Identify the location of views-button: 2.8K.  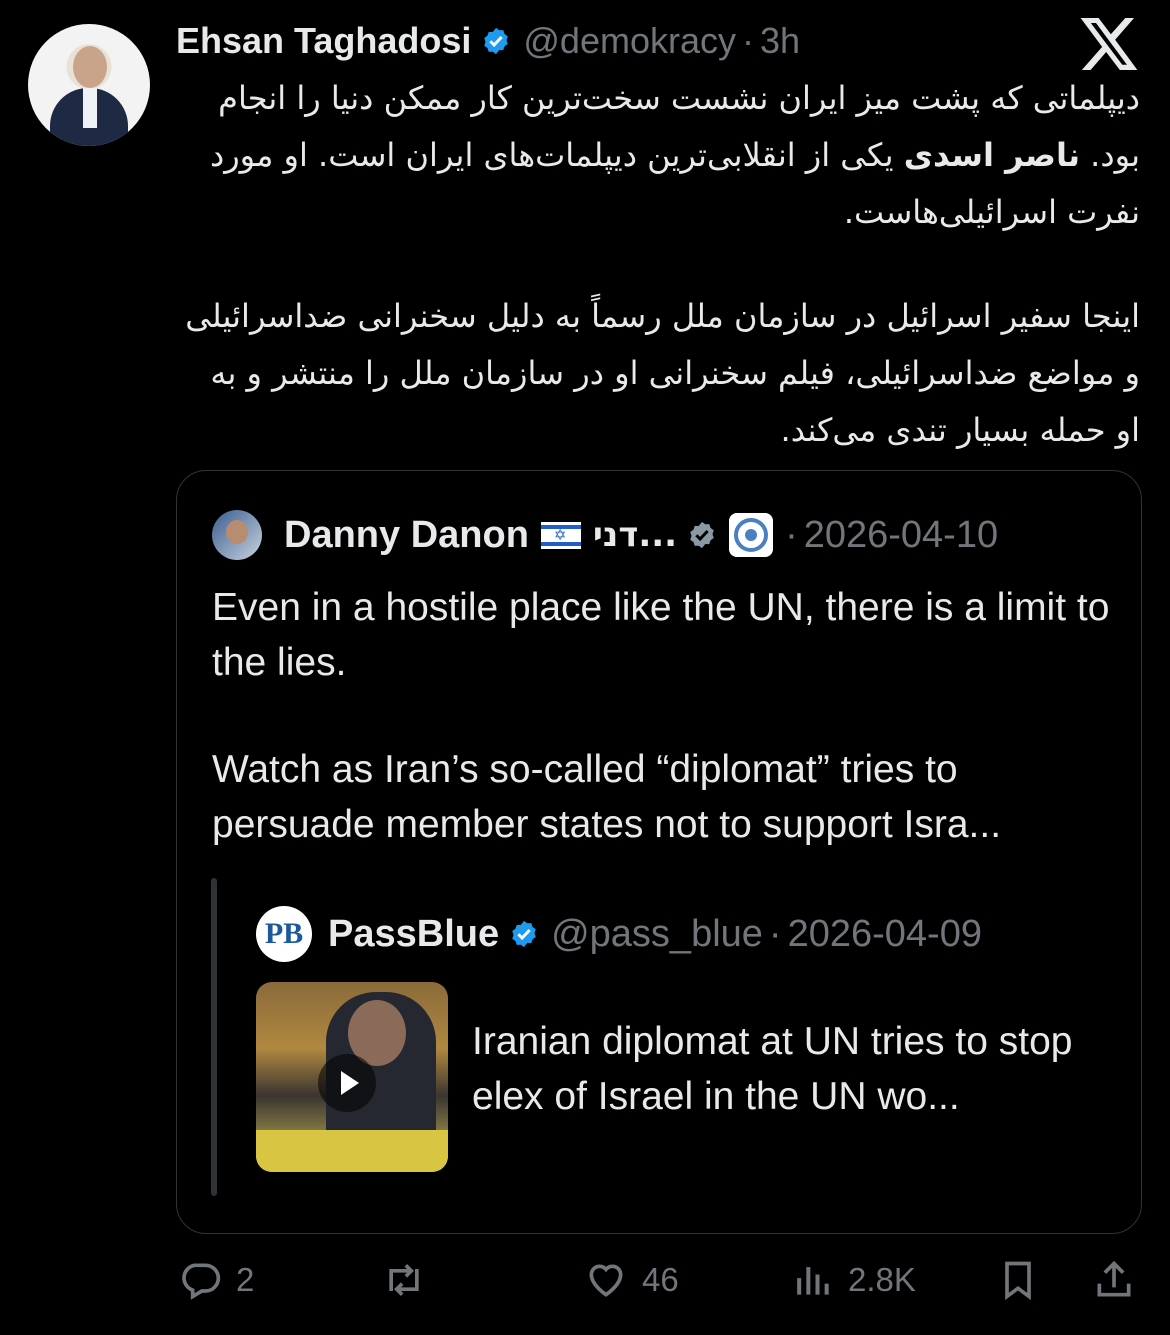
(853, 1280).